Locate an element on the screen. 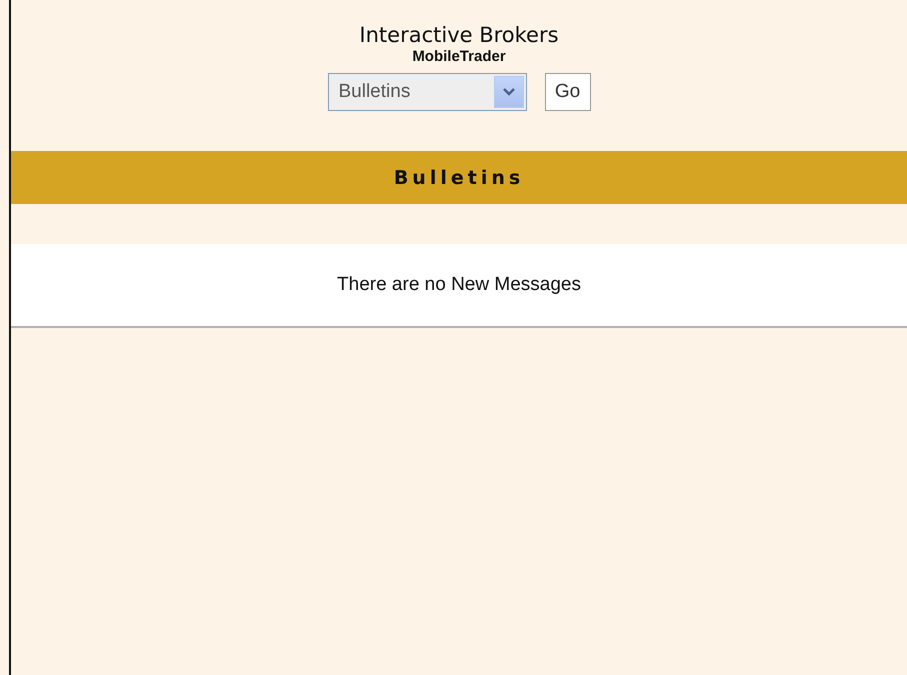  empty-message: There are no New Messages is located at coordinates (459, 285).